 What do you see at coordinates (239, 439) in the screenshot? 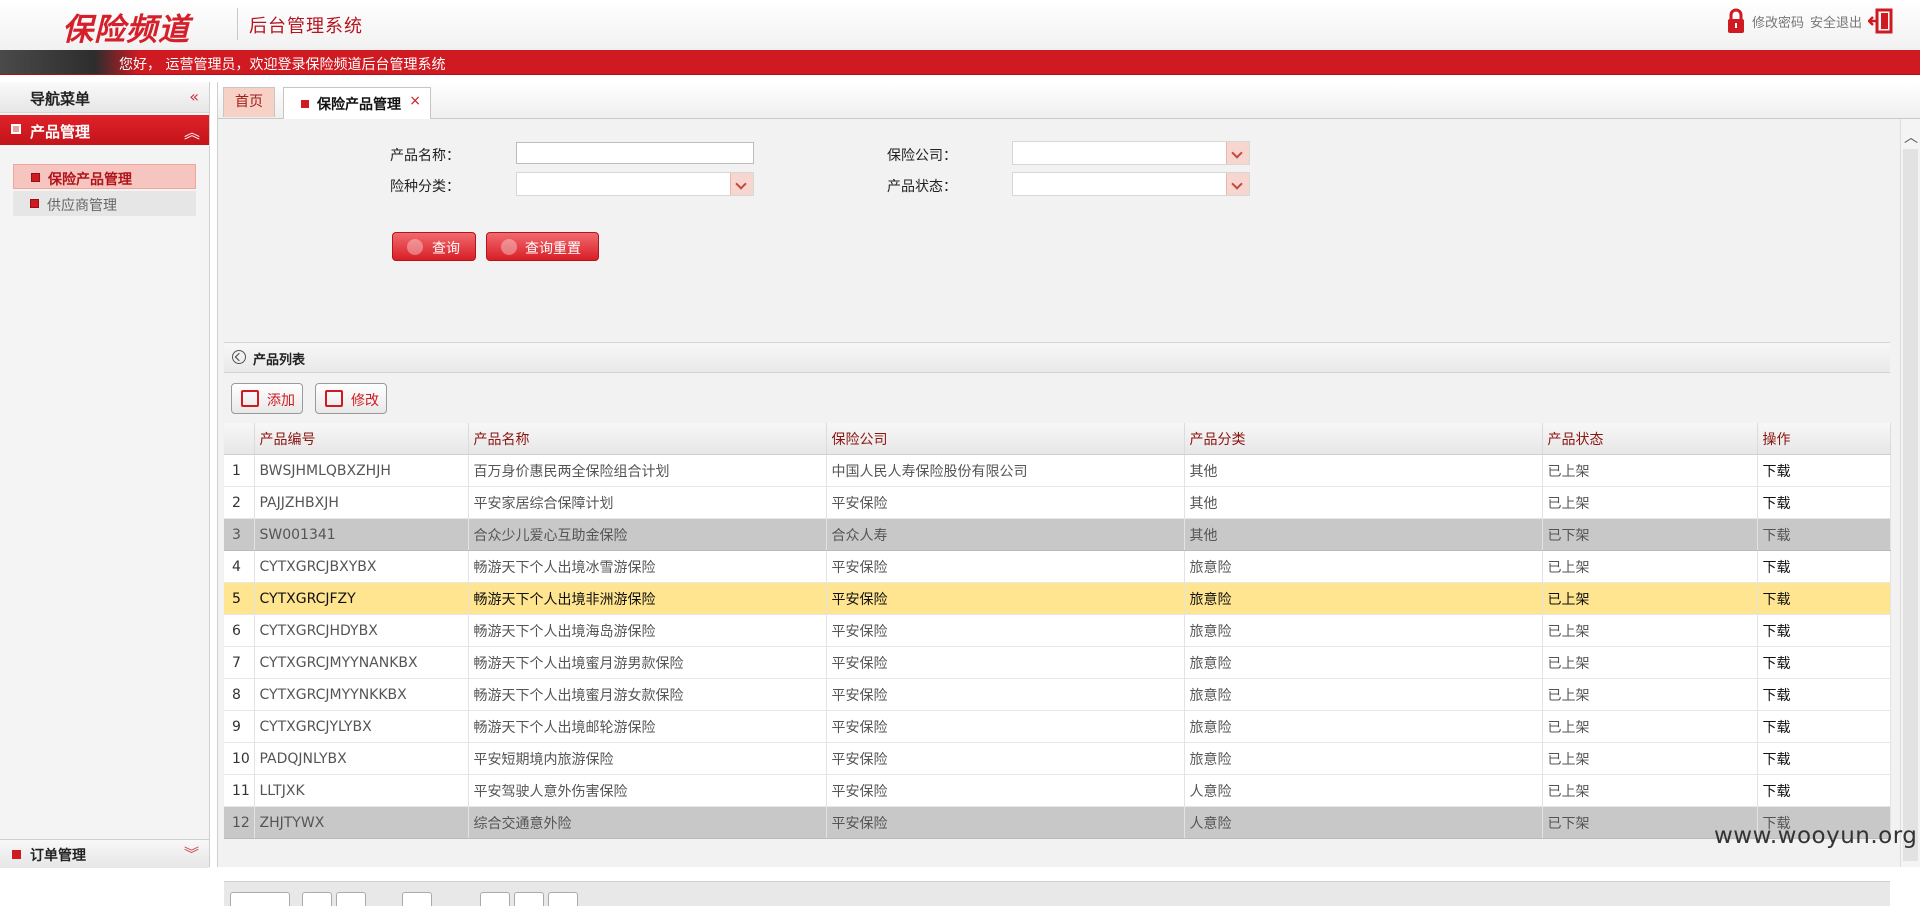
I see `column-header-index` at bounding box center [239, 439].